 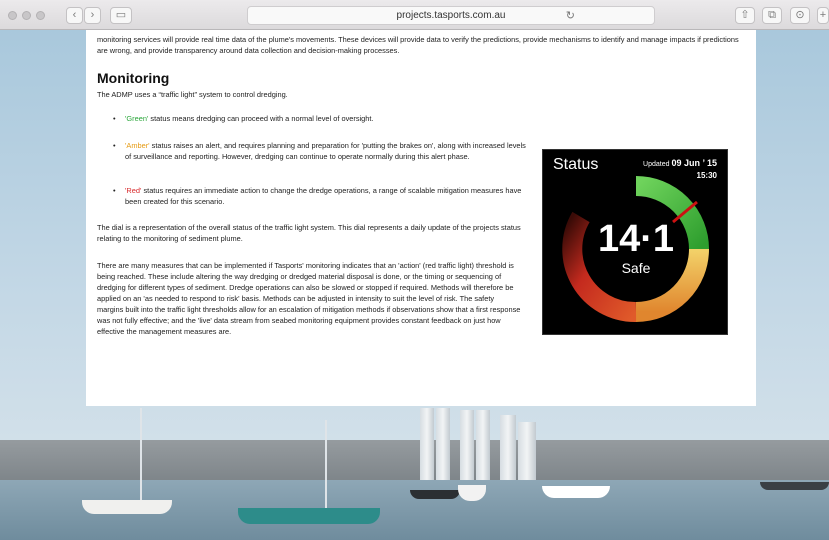 What do you see at coordinates (800, 15) in the screenshot?
I see `downloads-icon: ⊙` at bounding box center [800, 15].